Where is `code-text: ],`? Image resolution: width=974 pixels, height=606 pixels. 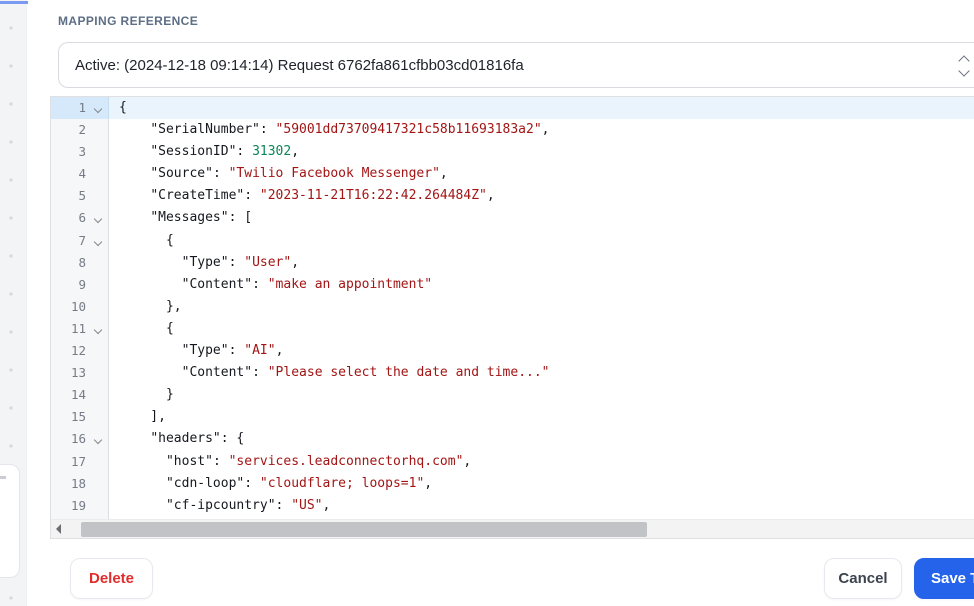
code-text: ], is located at coordinates (541, 417).